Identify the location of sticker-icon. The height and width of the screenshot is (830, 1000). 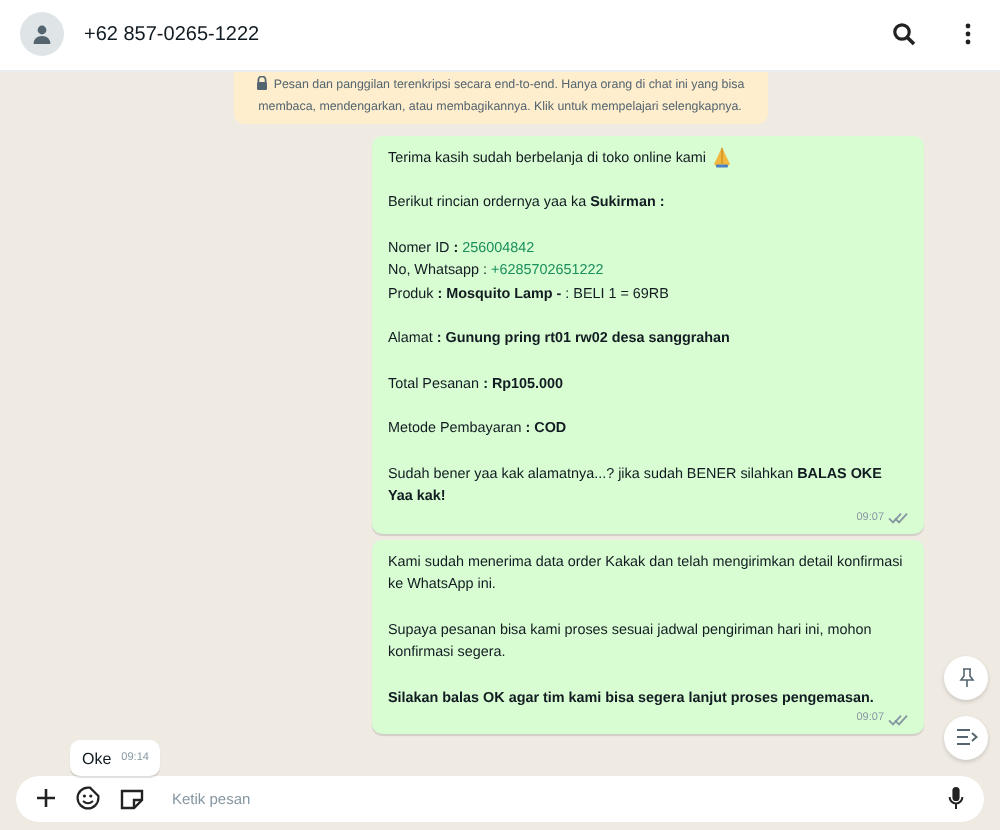
(88, 798).